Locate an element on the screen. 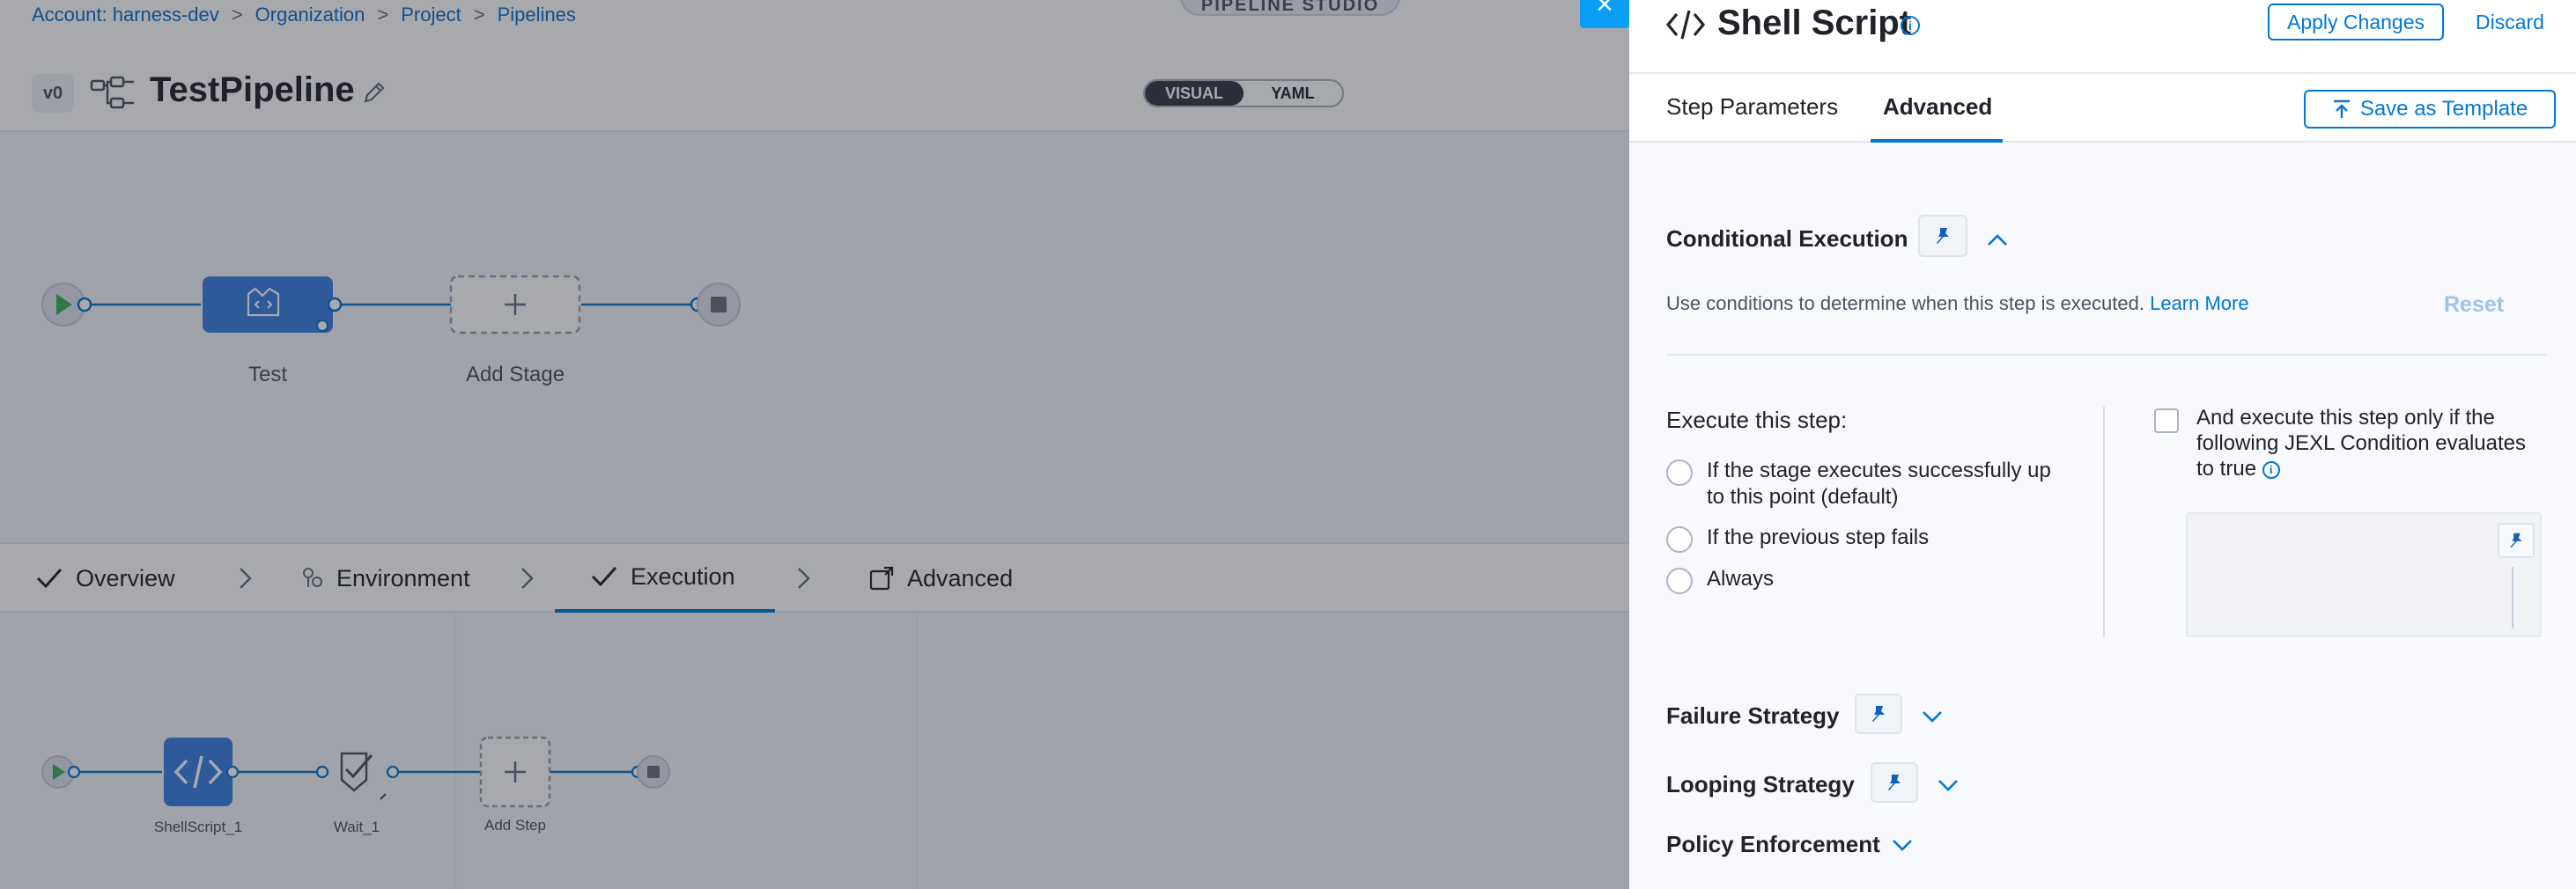 The height and width of the screenshot is (889, 2576). save-as-template-button: Save as Template is located at coordinates (2430, 109).